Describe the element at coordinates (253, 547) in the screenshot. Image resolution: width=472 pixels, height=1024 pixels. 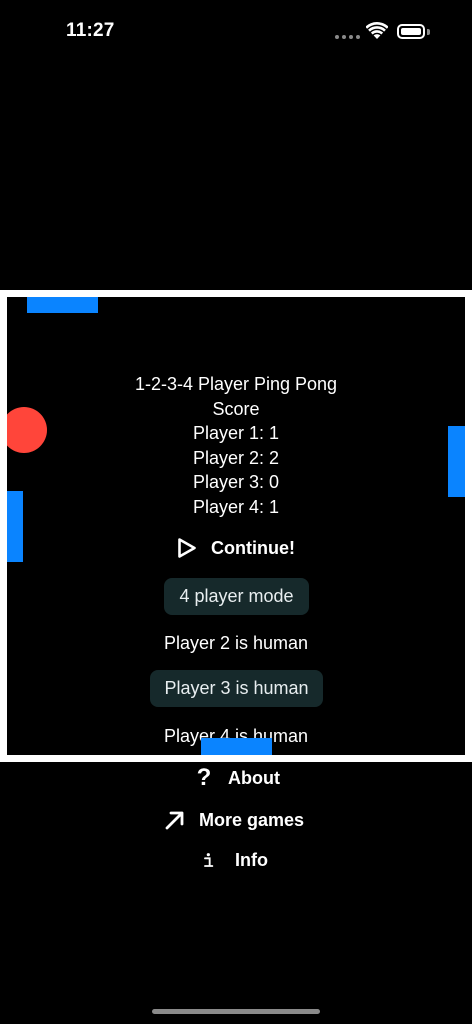
I see `continue-label: Continue!` at that location.